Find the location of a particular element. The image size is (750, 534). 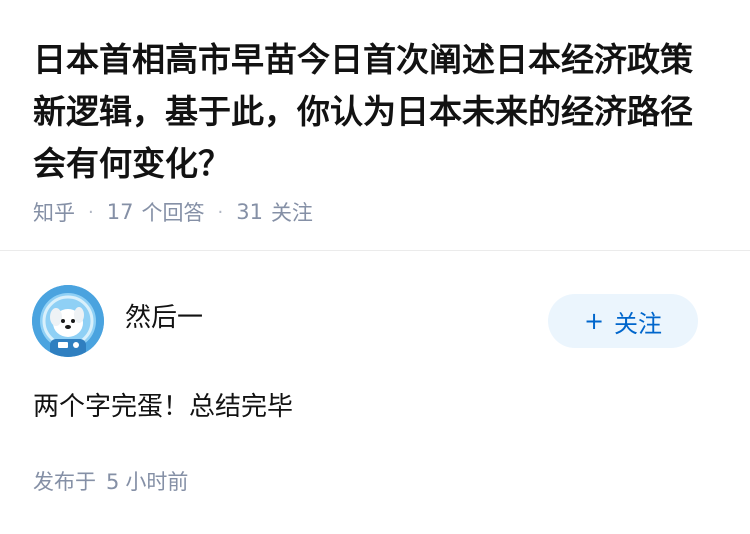

cartoon-dog-avatar-icon is located at coordinates (68, 321).